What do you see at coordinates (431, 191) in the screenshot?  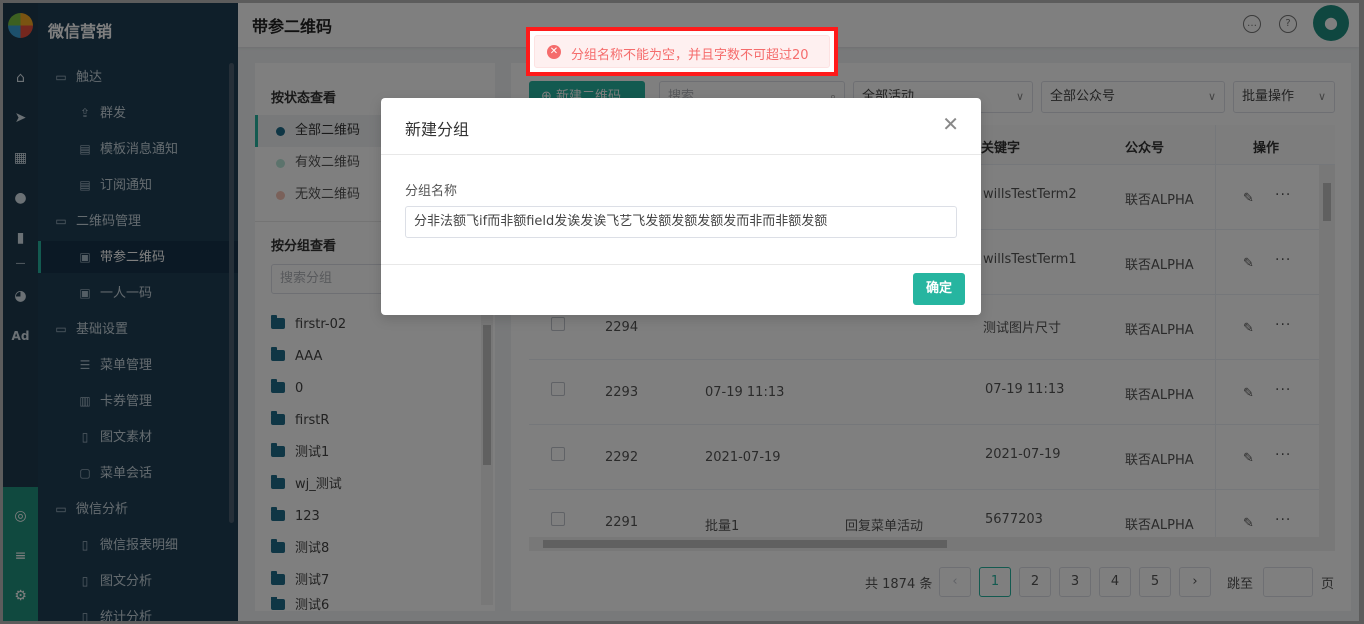 I see `group-name-label: 分组名称` at bounding box center [431, 191].